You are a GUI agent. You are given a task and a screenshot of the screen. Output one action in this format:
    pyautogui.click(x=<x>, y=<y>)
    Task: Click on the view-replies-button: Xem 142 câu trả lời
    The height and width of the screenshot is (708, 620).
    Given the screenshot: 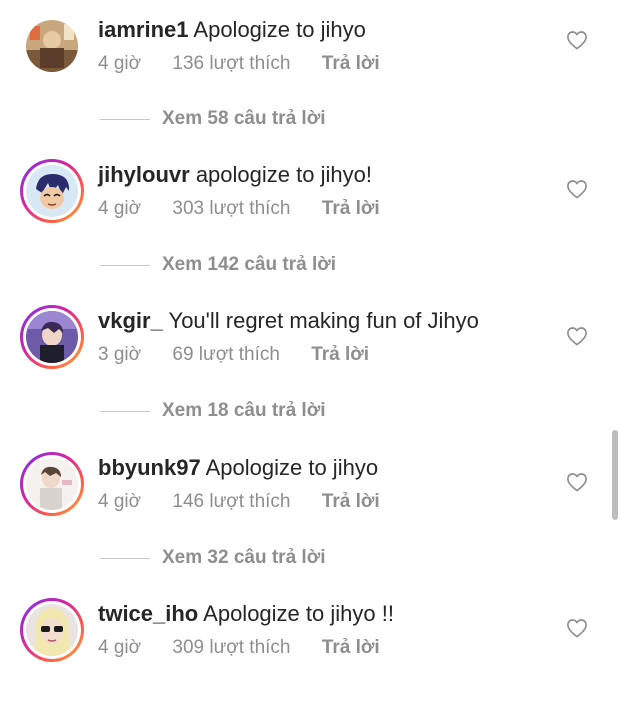 What is the action you would take?
    pyautogui.click(x=300, y=265)
    